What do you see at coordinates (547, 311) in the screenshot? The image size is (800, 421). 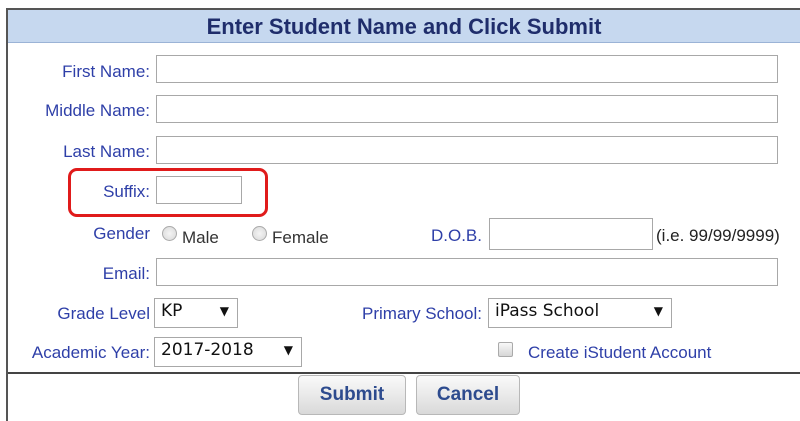 I see `primary-school-value: iPass School` at bounding box center [547, 311].